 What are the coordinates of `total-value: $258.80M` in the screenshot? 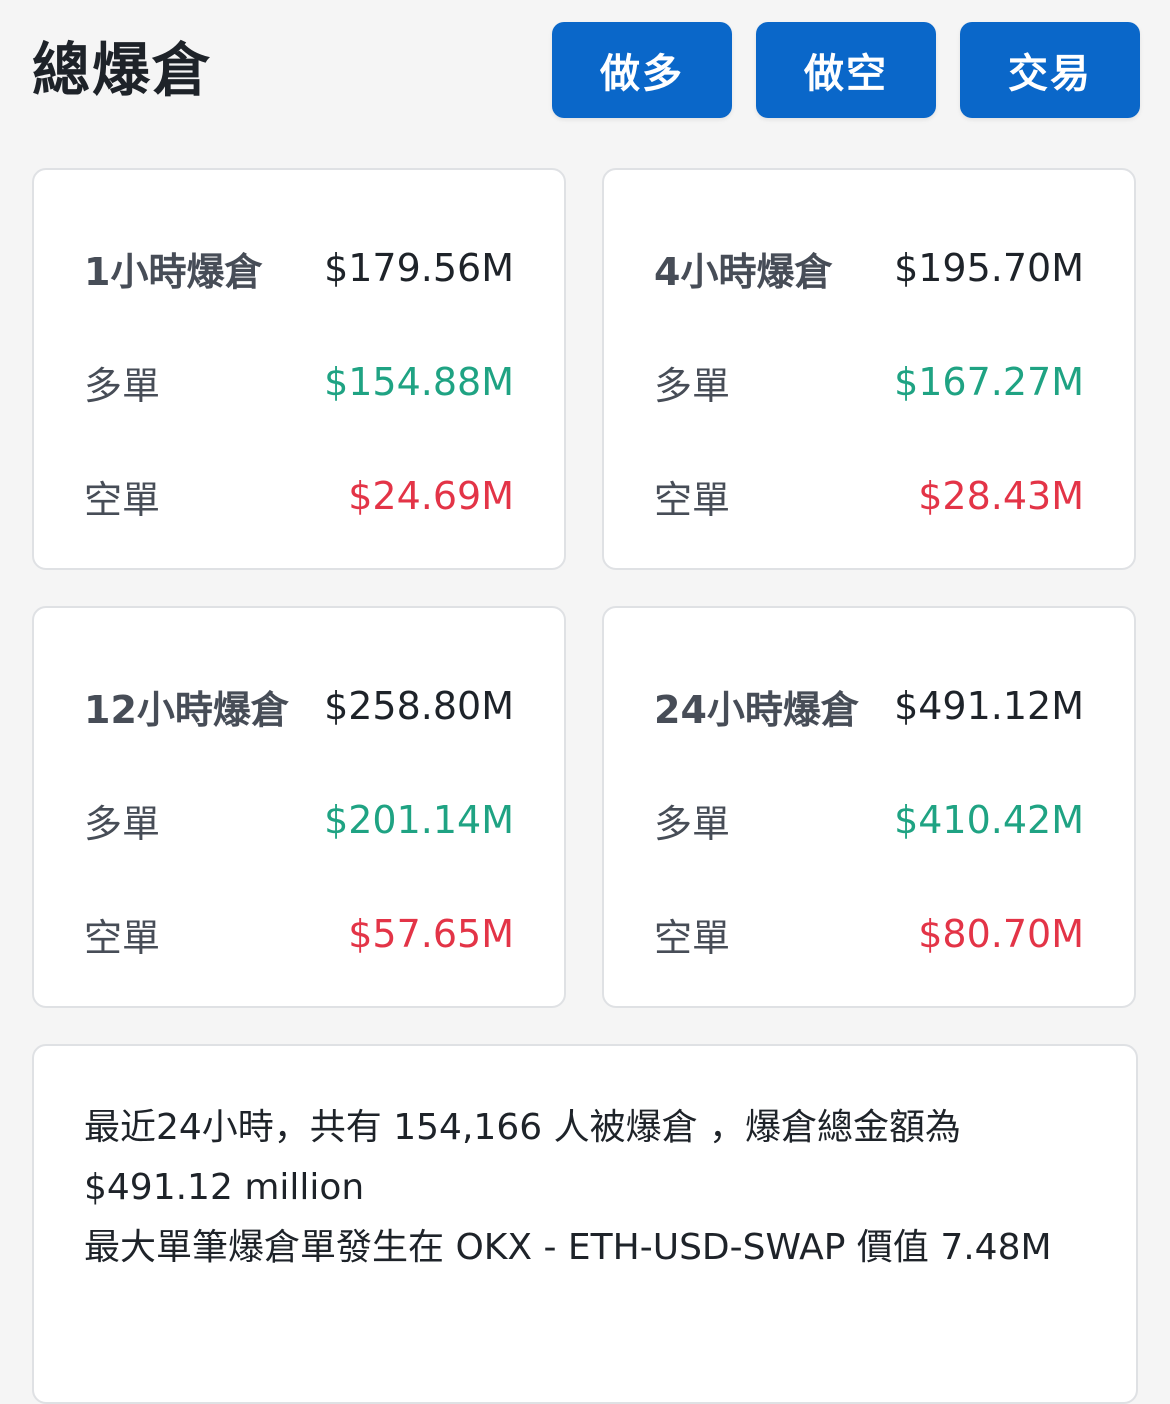 It's located at (419, 706).